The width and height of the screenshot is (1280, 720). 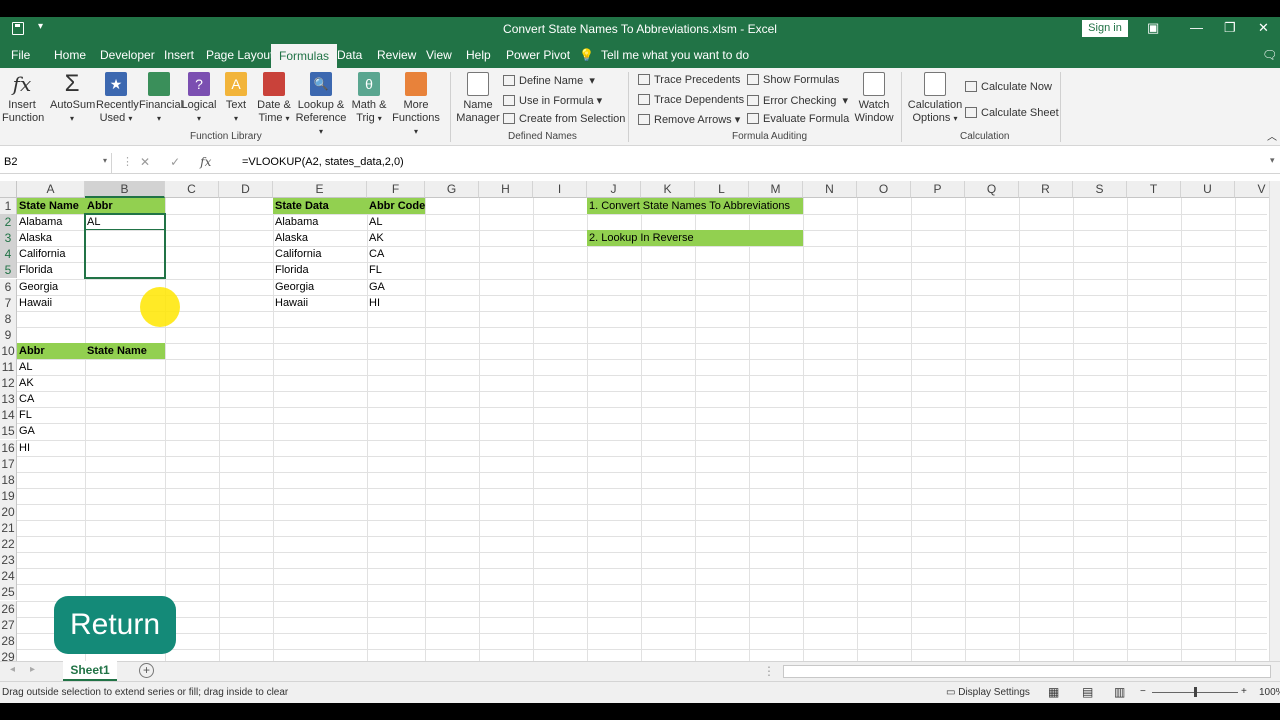 What do you see at coordinates (1027, 671) in the screenshot?
I see `horizontal-scrollbar` at bounding box center [1027, 671].